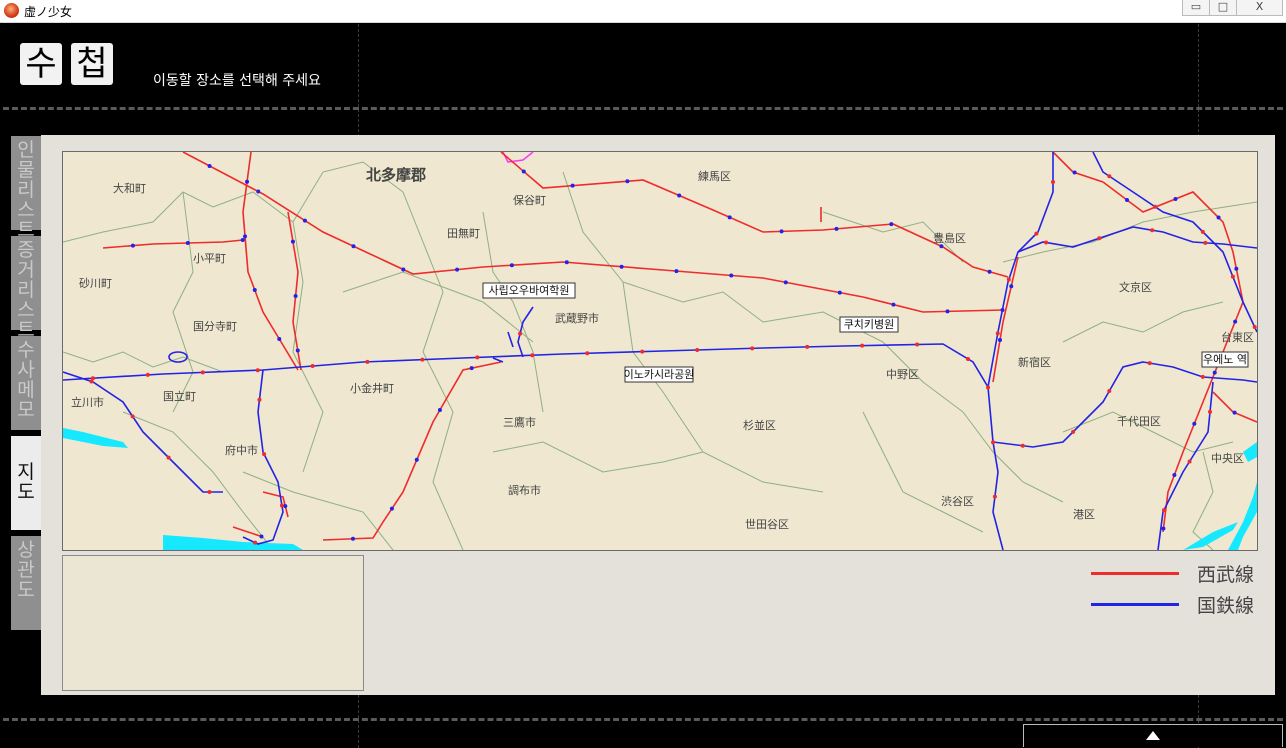 The width and height of the screenshot is (1286, 748). Describe the element at coordinates (659, 374) in the screenshot. I see `location-marker-inokashira-park: 이노카시라공원` at that location.